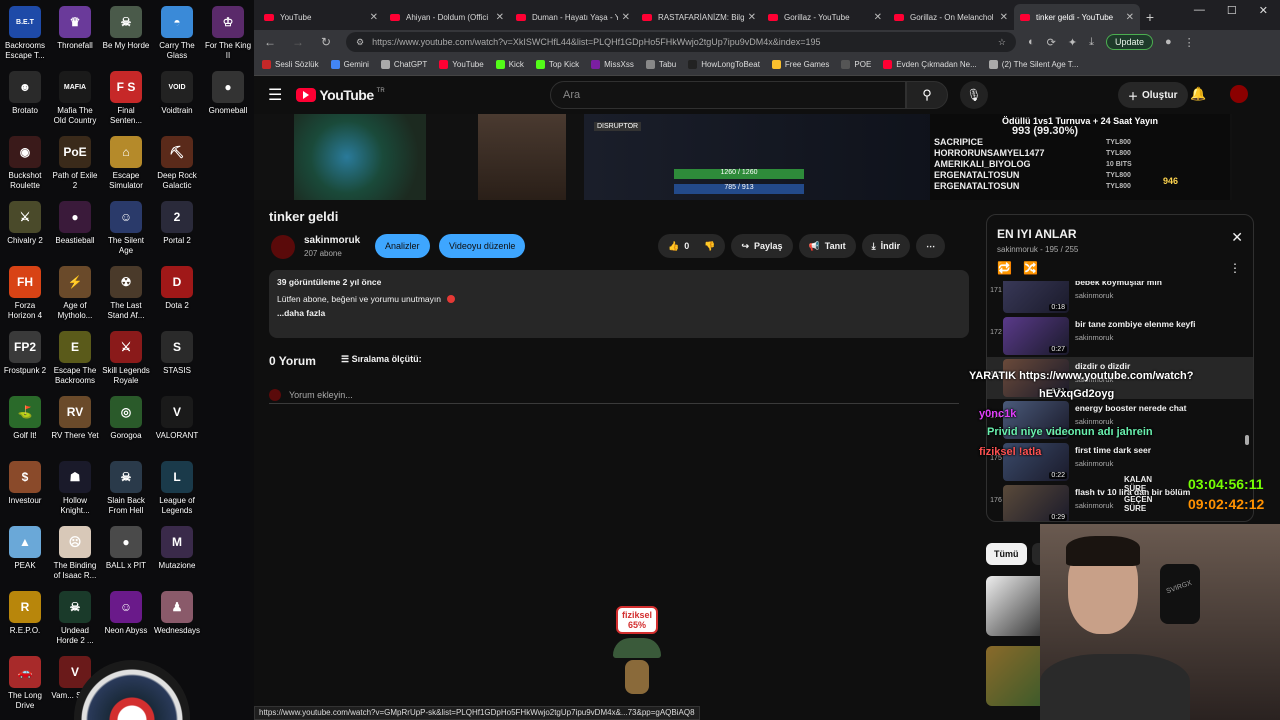 This screenshot has height=720, width=1280. What do you see at coordinates (1150, 17) in the screenshot?
I see `new-tab-button: +` at bounding box center [1150, 17].